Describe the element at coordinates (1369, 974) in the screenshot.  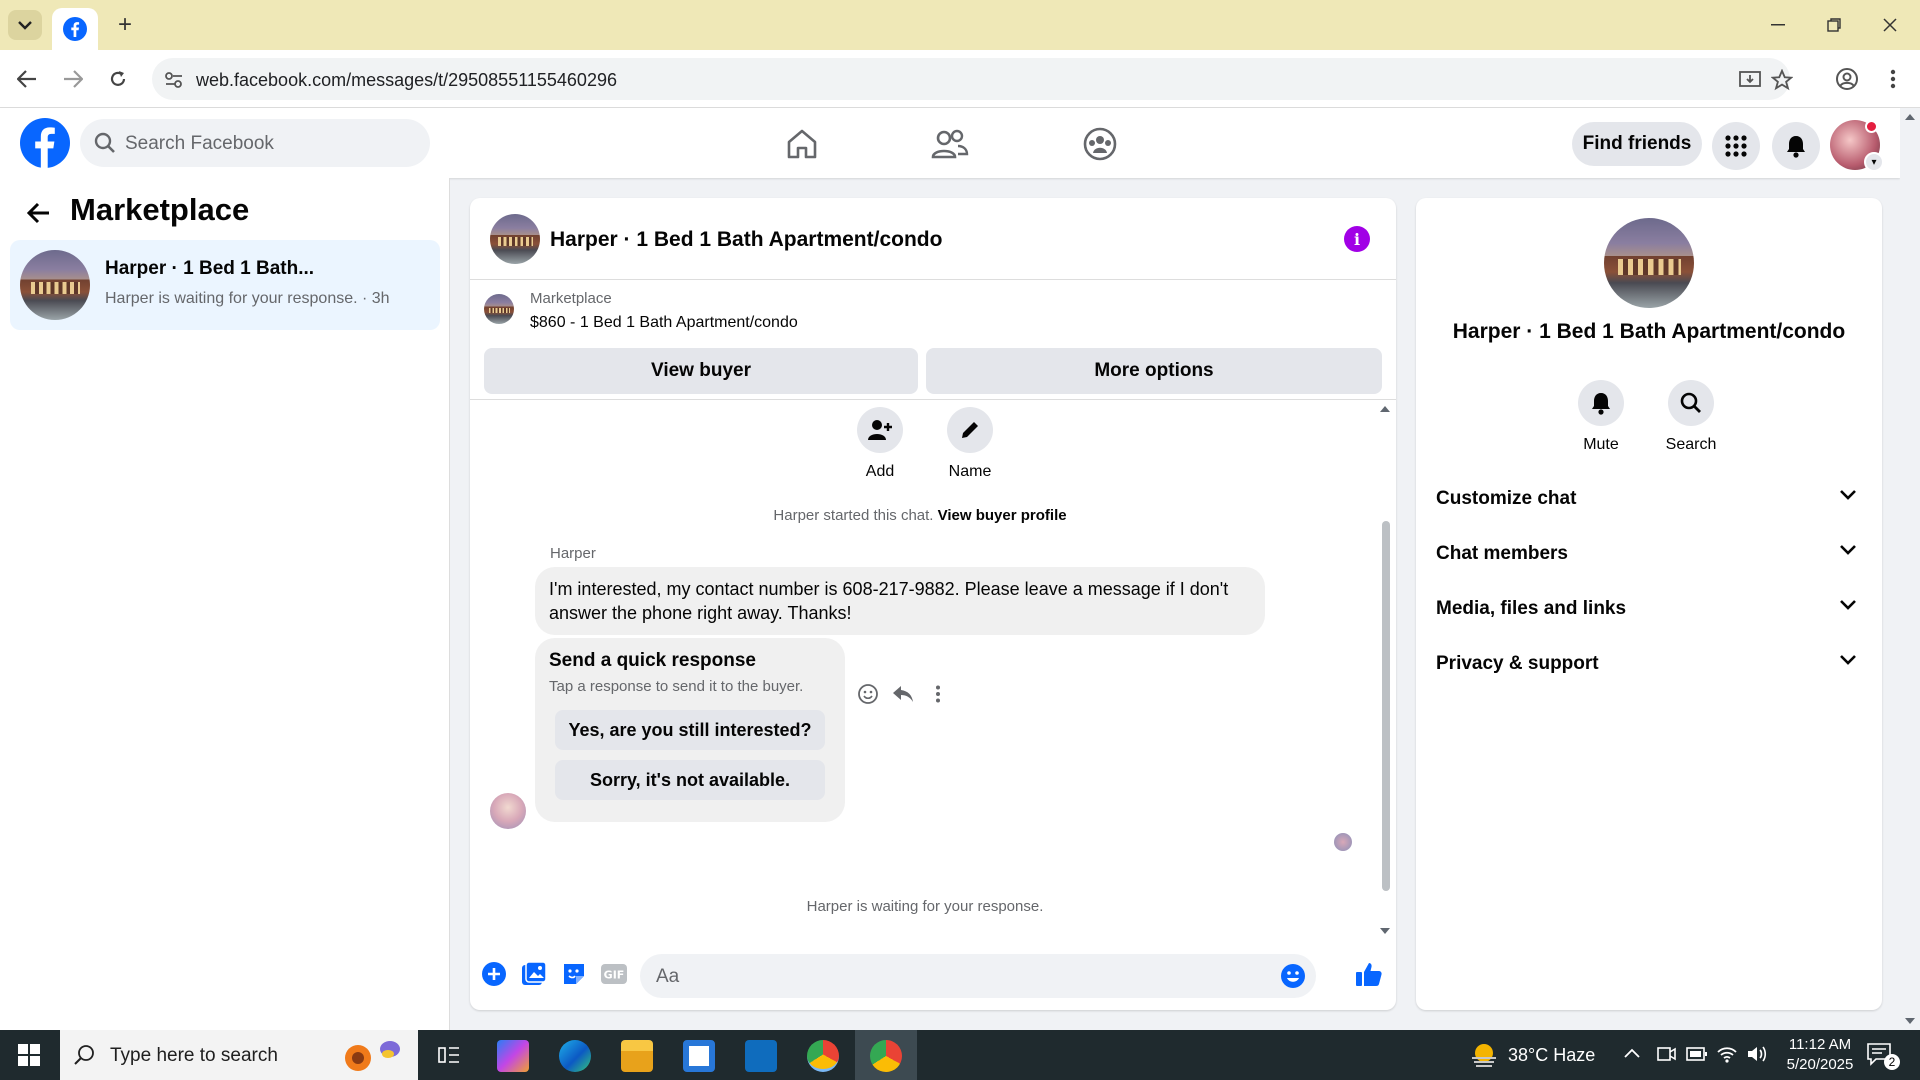
I see `like-button` at that location.